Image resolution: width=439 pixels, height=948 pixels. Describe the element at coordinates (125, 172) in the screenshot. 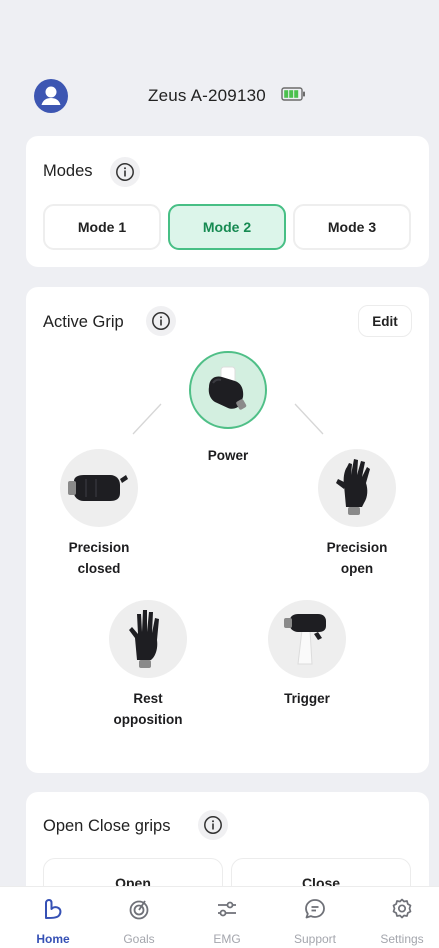

I see `modes-info-icon` at that location.